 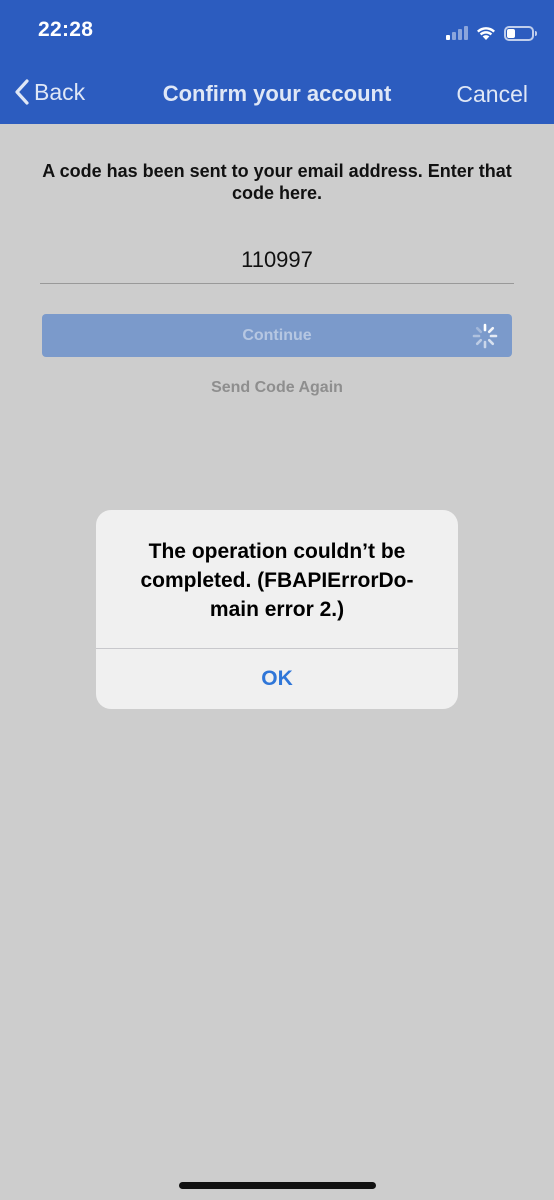 What do you see at coordinates (277, 679) in the screenshot?
I see `alert-ok-button: OK` at bounding box center [277, 679].